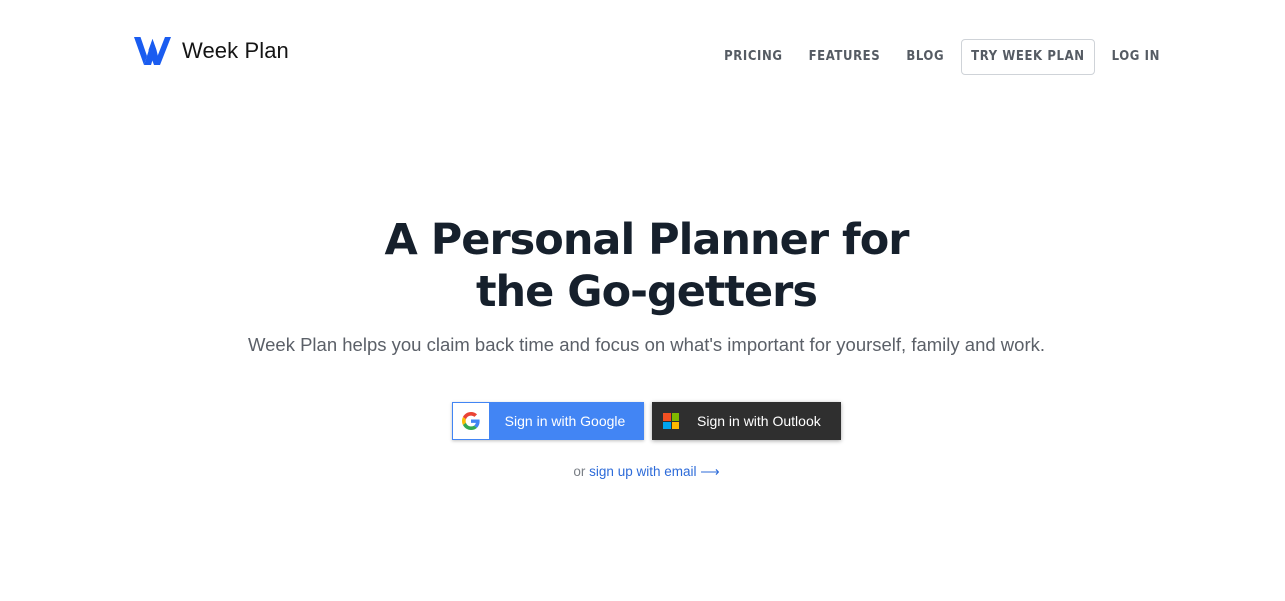  I want to click on sign-up-email-link: sign up with email ⟶, so click(654, 471).